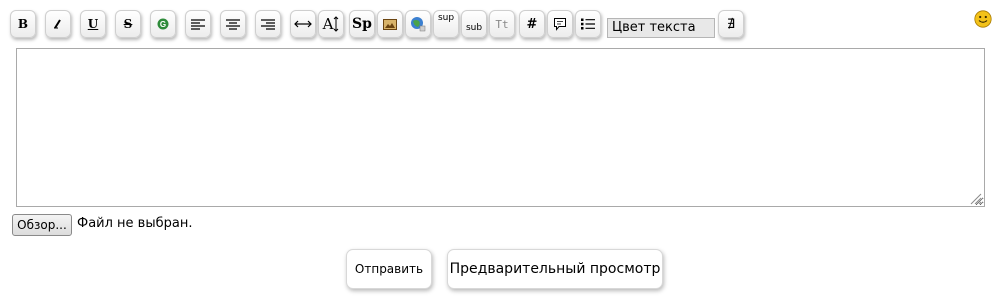  I want to click on typewriter-button: Tt, so click(502, 24).